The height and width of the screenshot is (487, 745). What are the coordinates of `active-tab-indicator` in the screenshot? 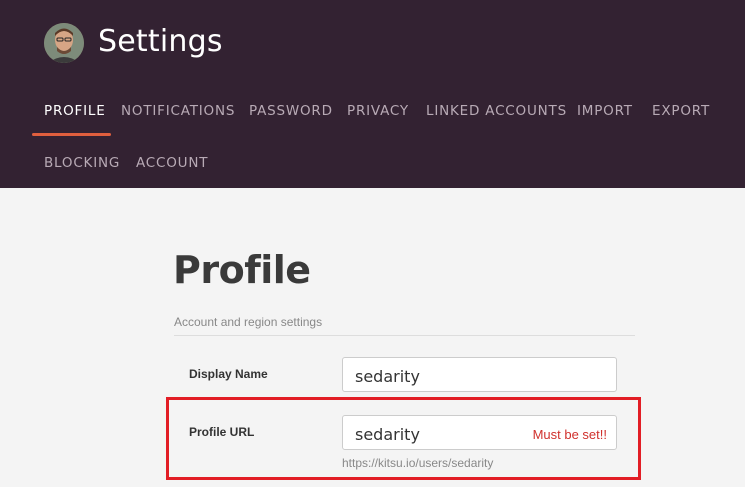 It's located at (71, 134).